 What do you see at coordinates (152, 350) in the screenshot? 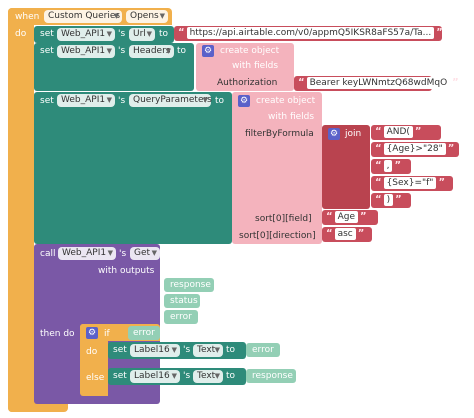
I see `component-text: Label16` at bounding box center [152, 350].